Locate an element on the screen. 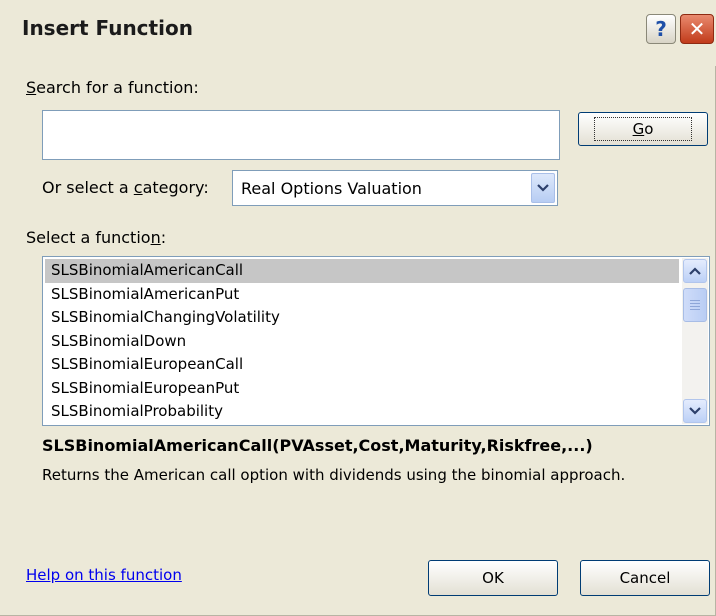  category-selected-value: Real Options Valuation is located at coordinates (331, 188).